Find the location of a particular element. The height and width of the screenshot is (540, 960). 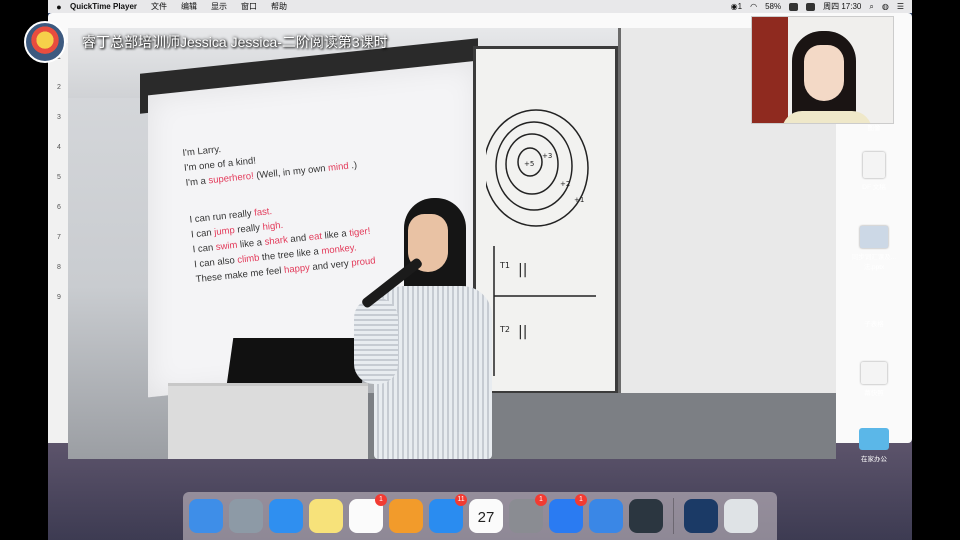

dock-calendar-icon: 27 is located at coordinates (486, 516).